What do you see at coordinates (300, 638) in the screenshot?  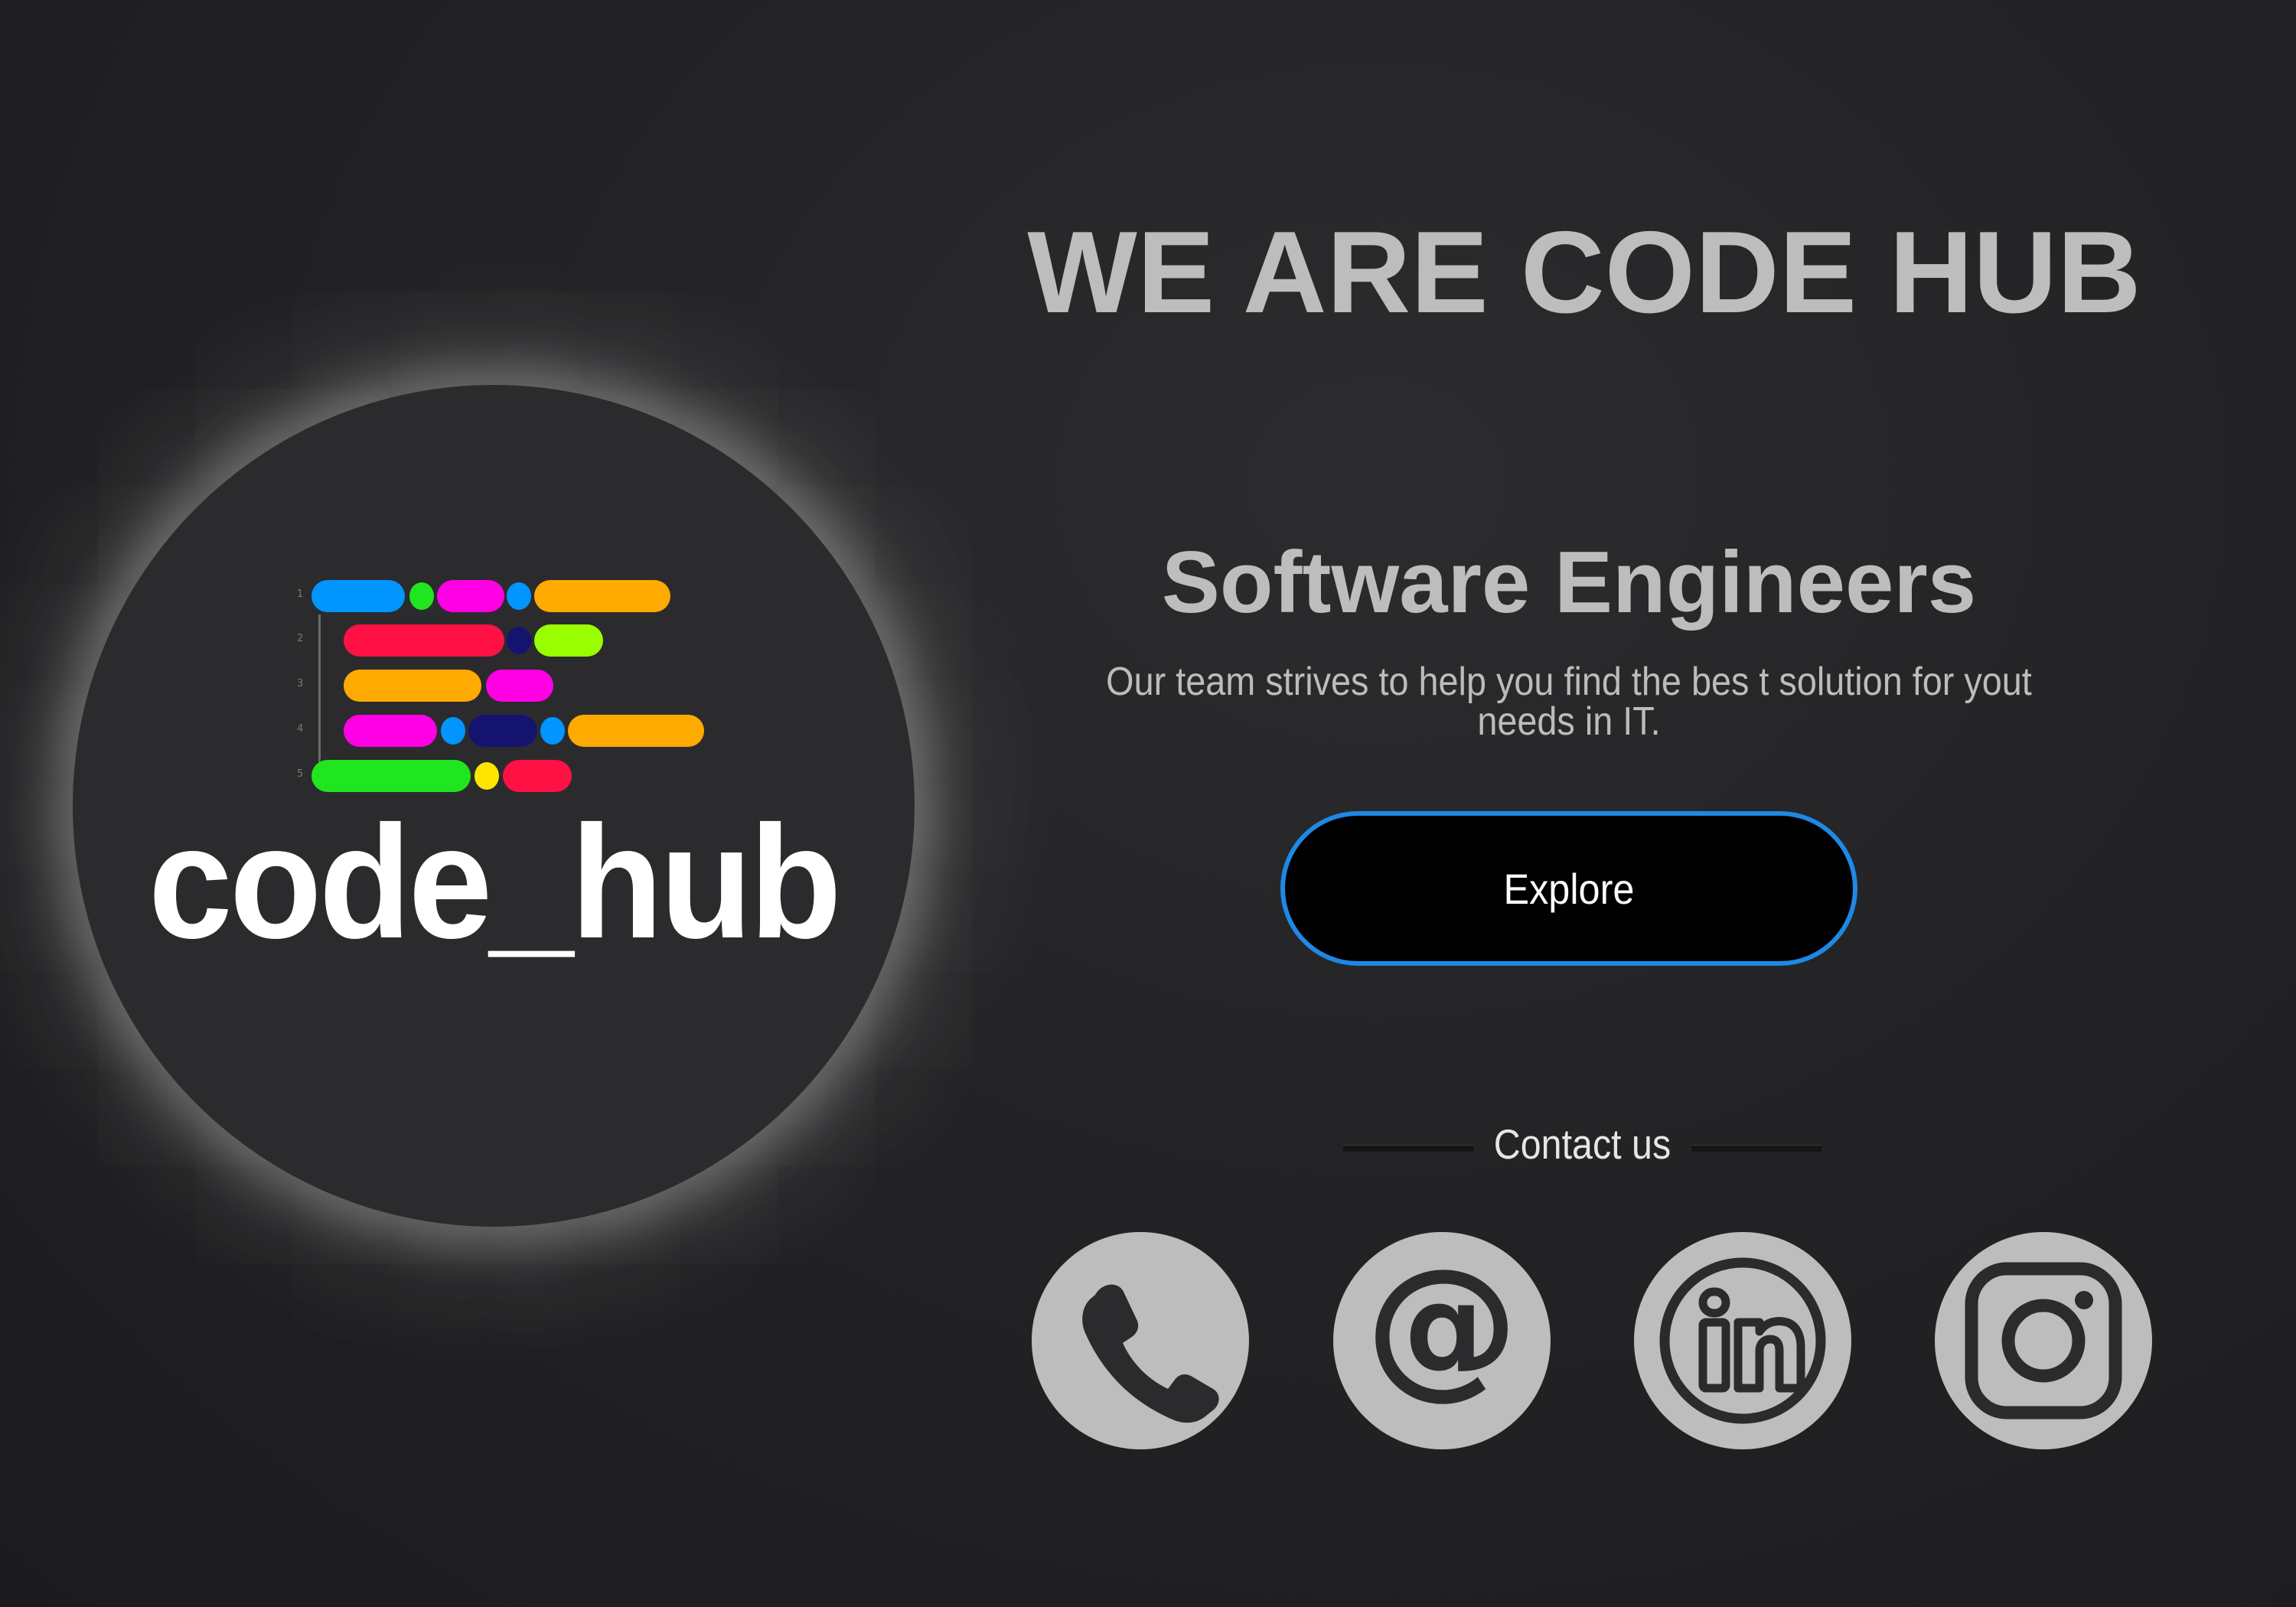 I see `logo-line-number: 2` at bounding box center [300, 638].